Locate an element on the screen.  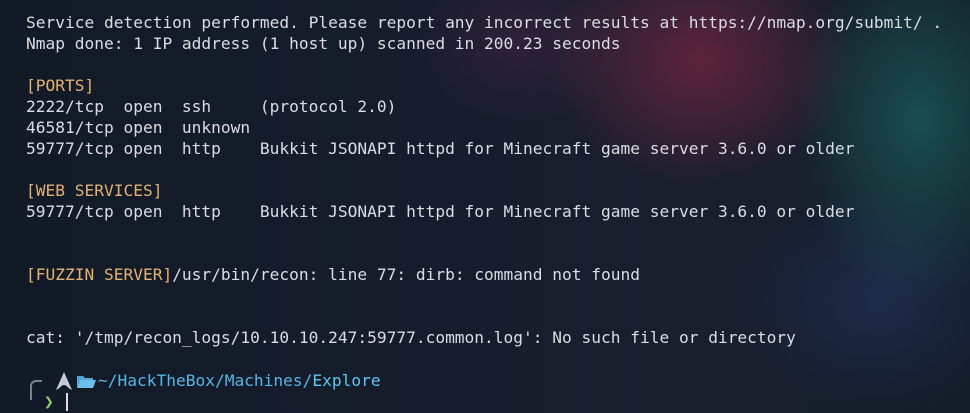
port-line: 46581/tcp open unknown is located at coordinates (138, 127).